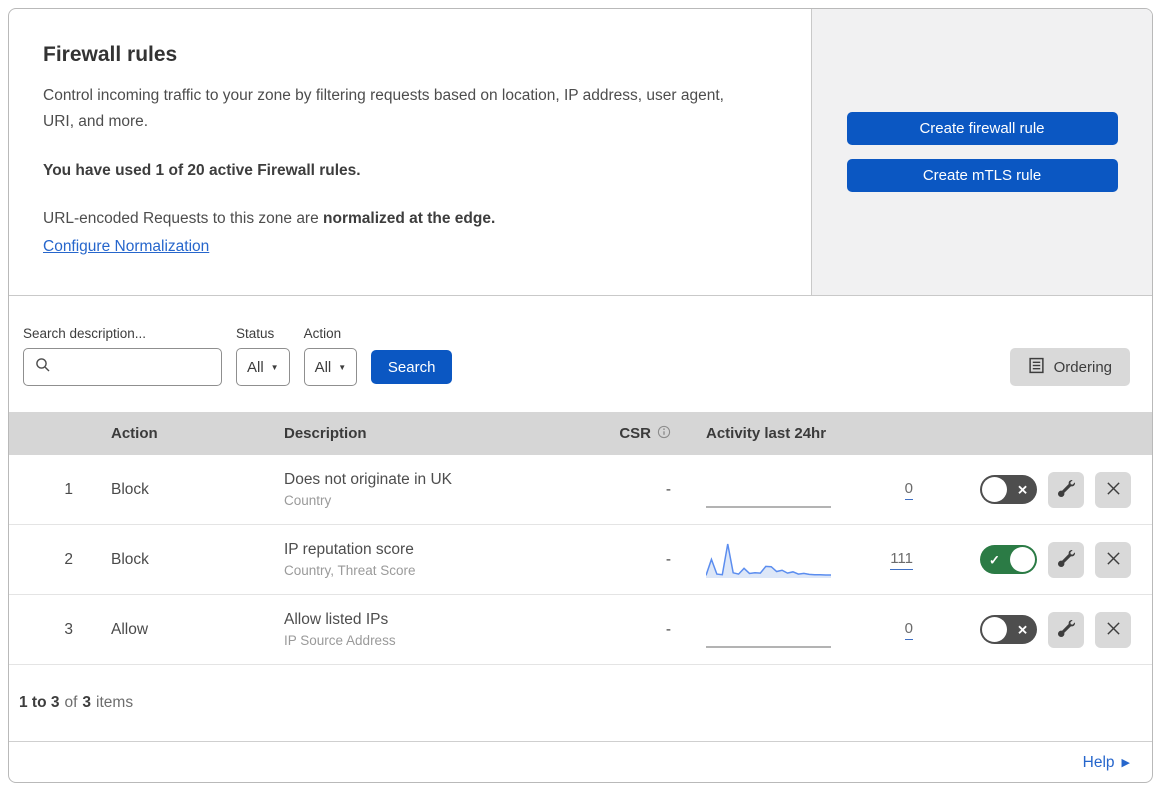 This screenshot has height=791, width=1161. What do you see at coordinates (340, 640) in the screenshot?
I see `rule-fields: IP Source Address` at bounding box center [340, 640].